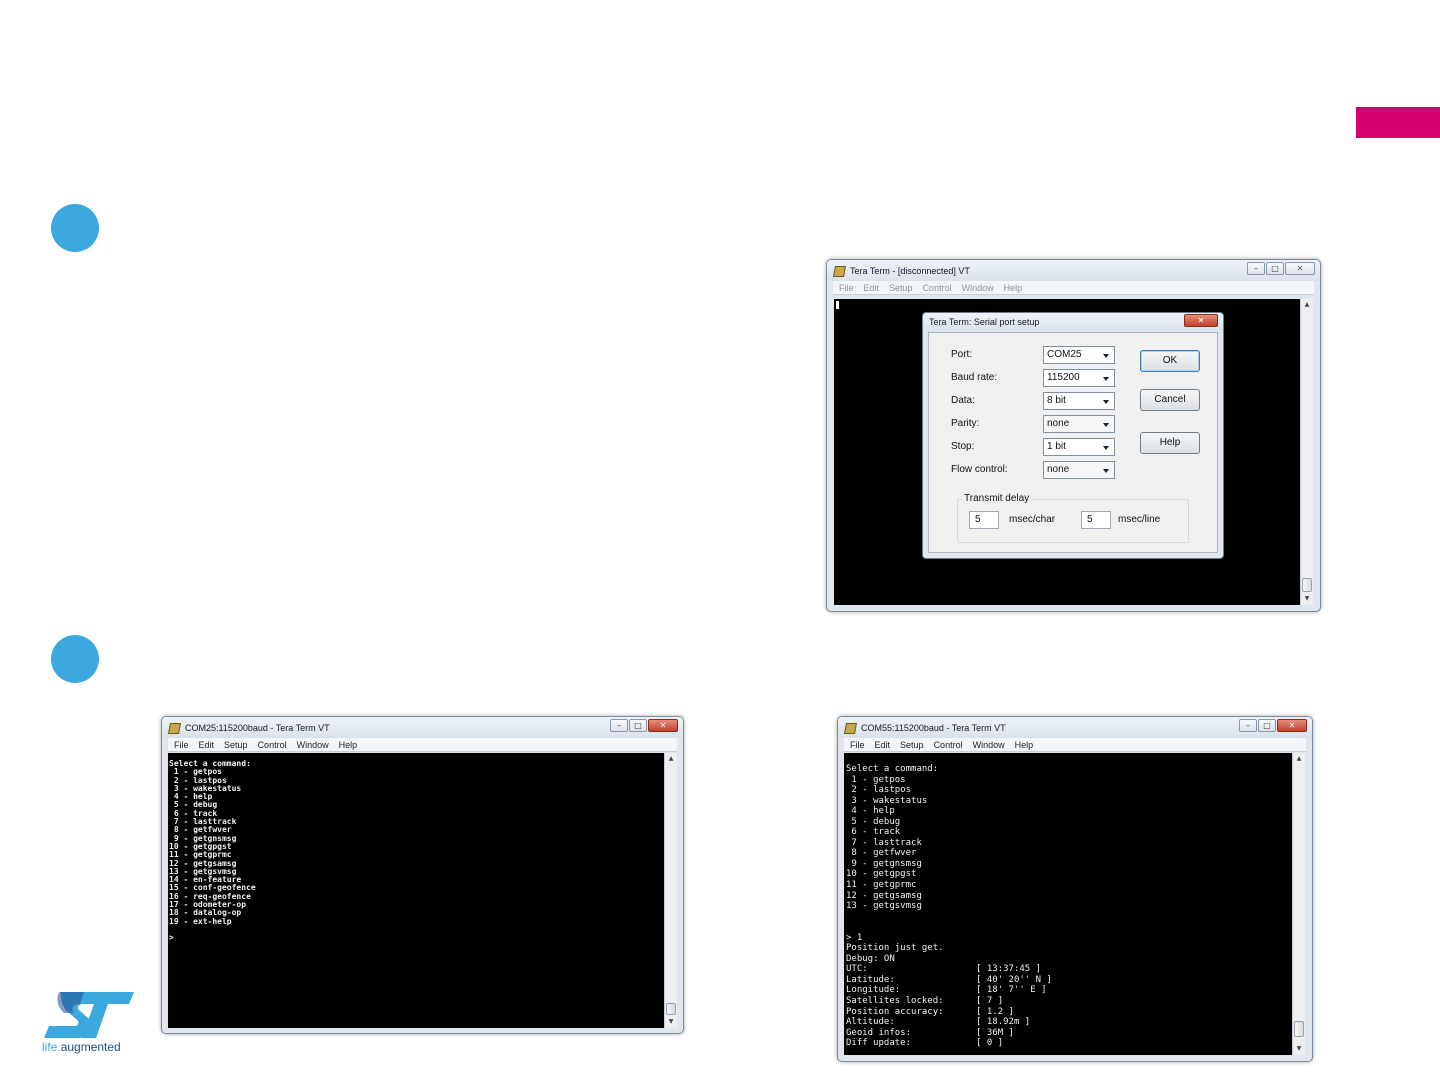 This screenshot has height=1080, width=1440. I want to click on parity-select: none, so click(1079, 424).